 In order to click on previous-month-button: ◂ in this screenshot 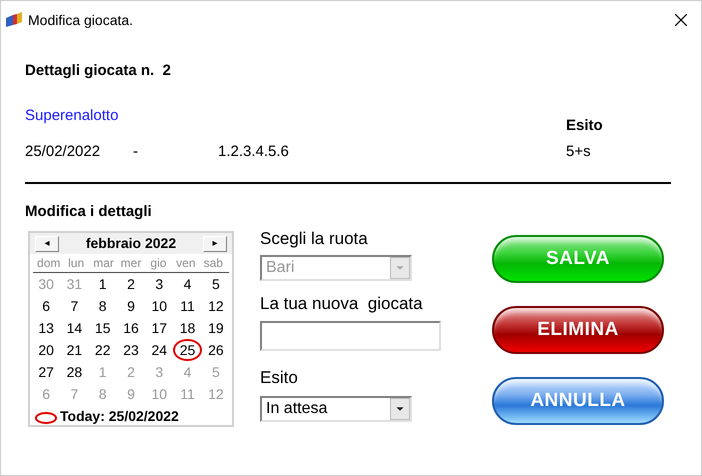, I will do `click(47, 244)`.